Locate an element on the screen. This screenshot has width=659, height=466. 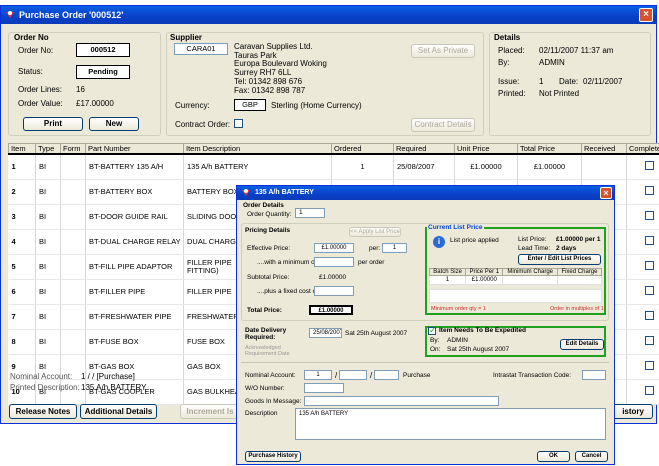
column-header: Required is located at coordinates (424, 149).